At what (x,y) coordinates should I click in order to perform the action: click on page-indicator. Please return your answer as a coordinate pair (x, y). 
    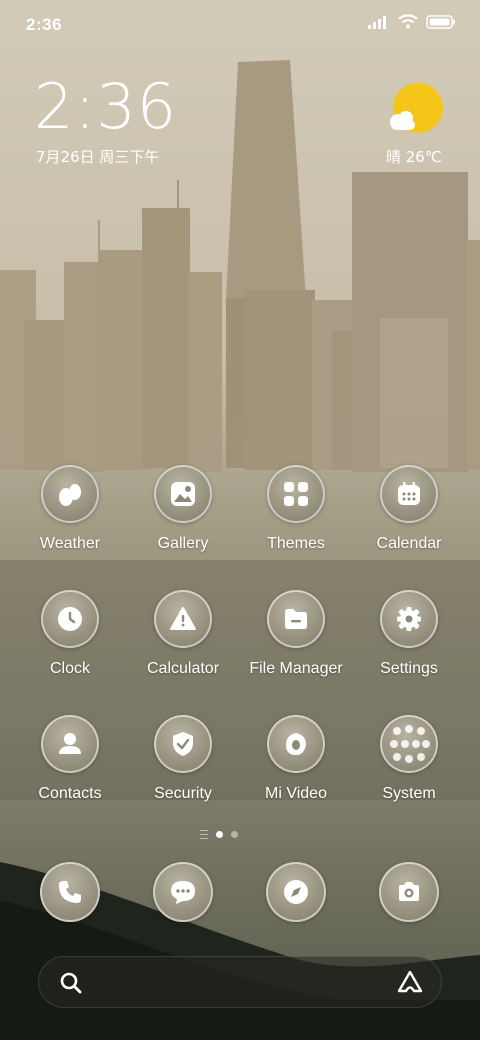
    Looking at the image, I should click on (219, 834).